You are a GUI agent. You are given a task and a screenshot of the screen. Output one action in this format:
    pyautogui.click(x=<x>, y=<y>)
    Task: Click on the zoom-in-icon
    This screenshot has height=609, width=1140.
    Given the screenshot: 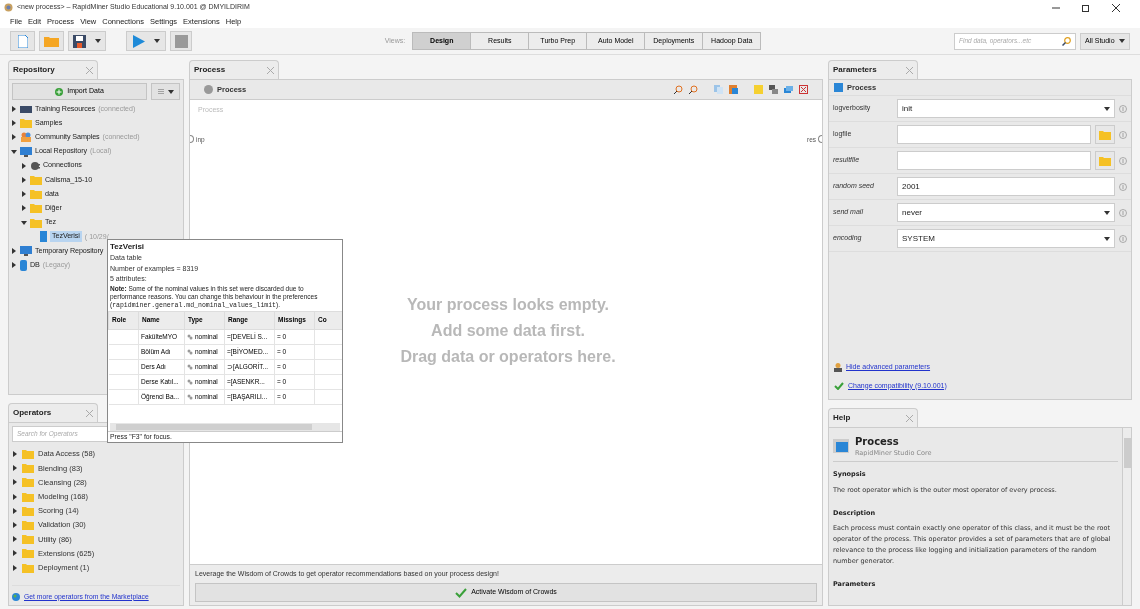 What is the action you would take?
    pyautogui.click(x=678, y=89)
    